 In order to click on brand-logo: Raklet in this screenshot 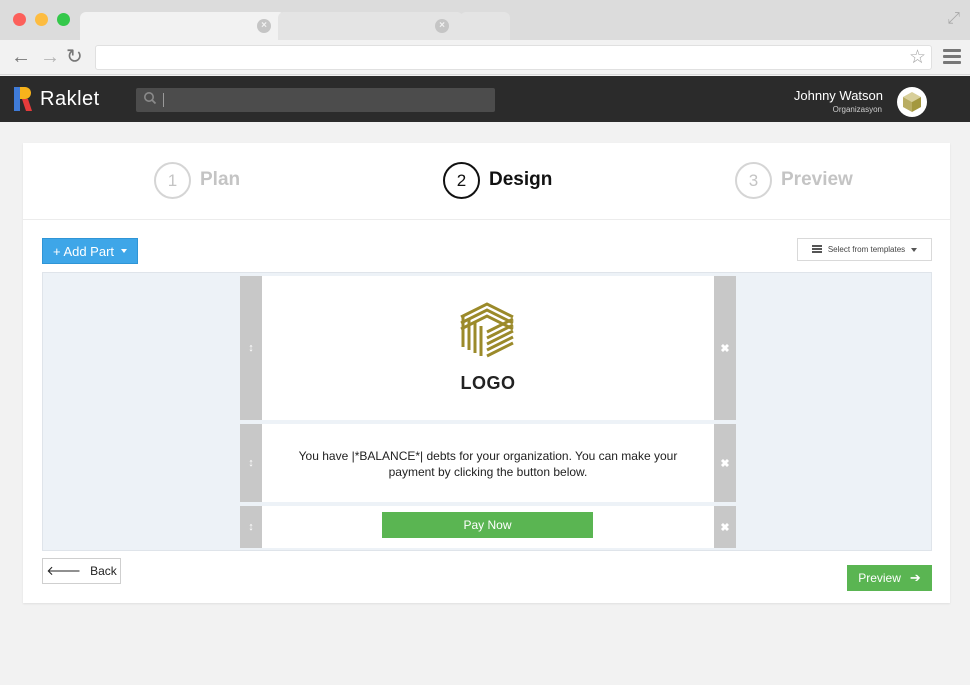, I will do `click(57, 99)`.